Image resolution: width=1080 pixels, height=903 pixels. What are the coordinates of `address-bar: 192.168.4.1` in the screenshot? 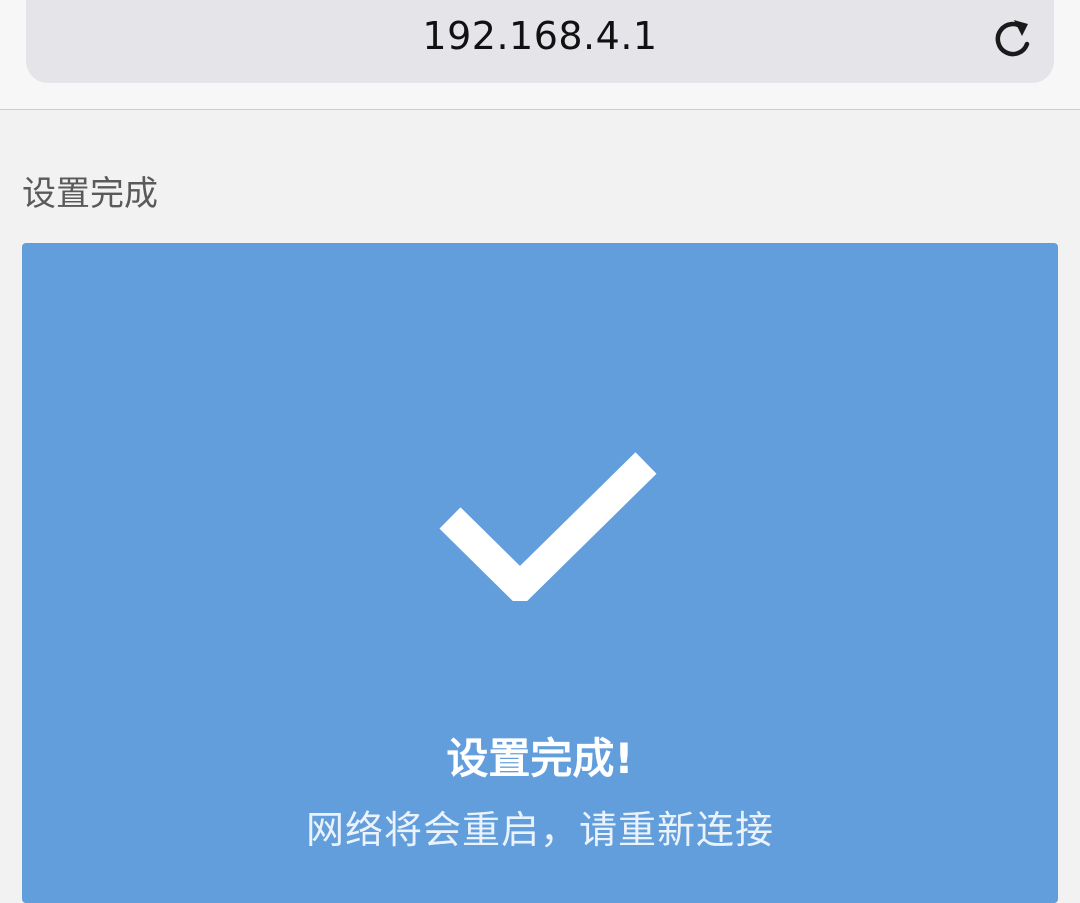 It's located at (540, 41).